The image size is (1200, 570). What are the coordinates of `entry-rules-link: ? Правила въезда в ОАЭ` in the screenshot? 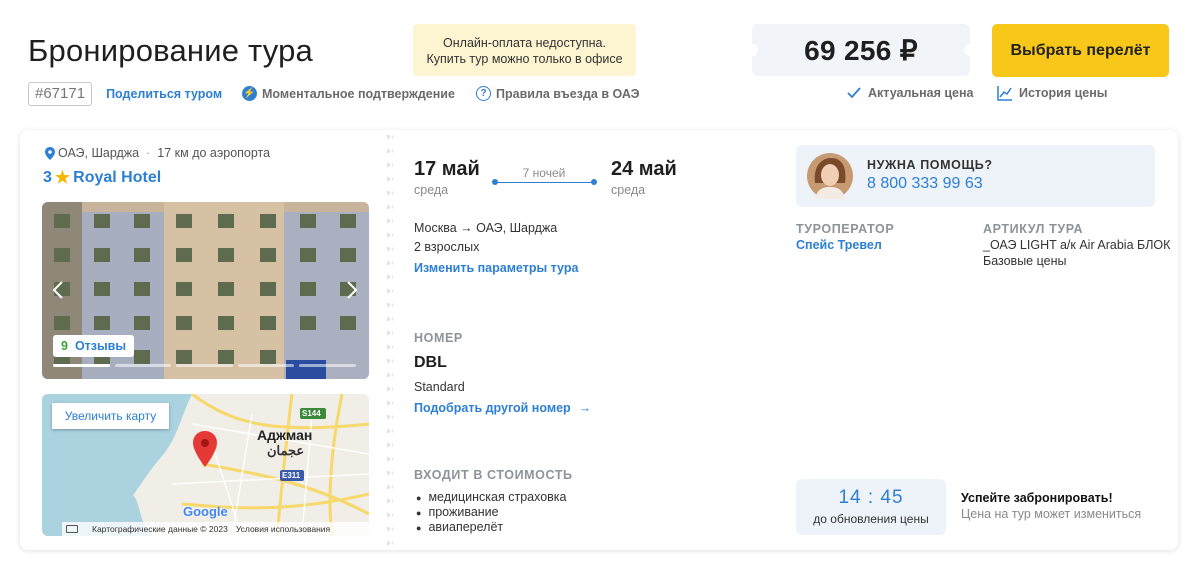 It's located at (558, 93).